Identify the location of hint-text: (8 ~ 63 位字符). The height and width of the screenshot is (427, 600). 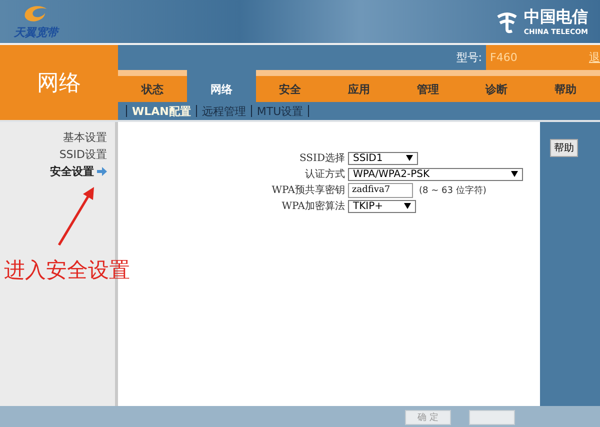
(452, 190).